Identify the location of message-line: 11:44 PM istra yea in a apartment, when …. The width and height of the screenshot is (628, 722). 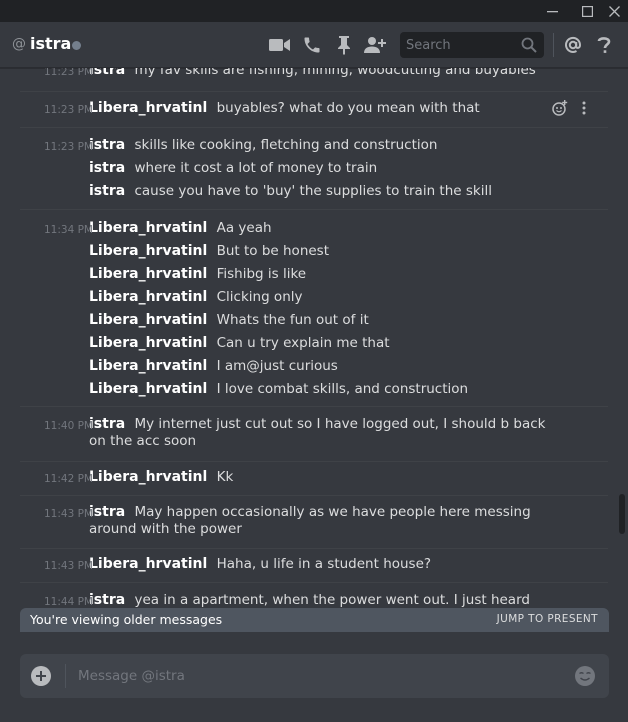
(314, 600).